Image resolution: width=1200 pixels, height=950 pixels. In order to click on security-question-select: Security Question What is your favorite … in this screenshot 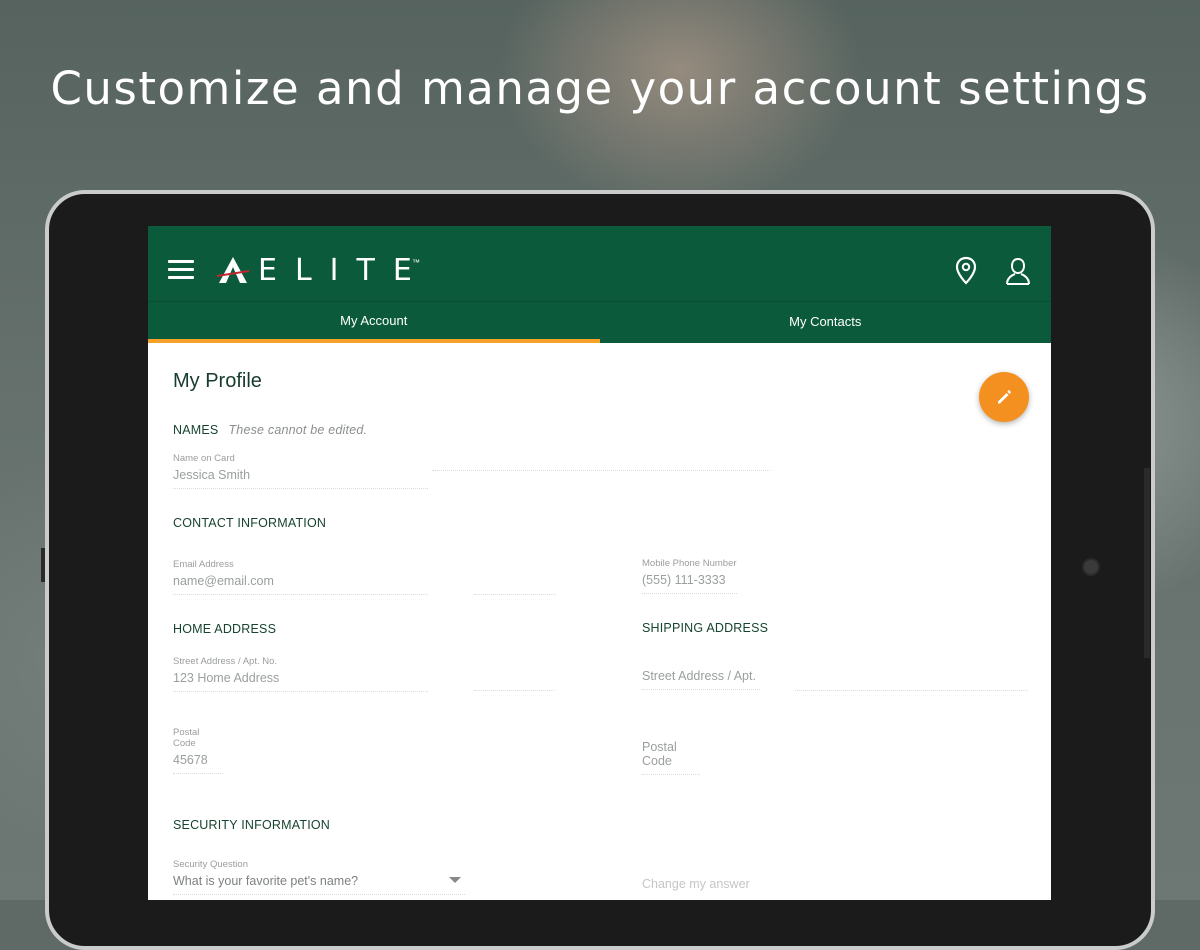, I will do `click(319, 877)`.